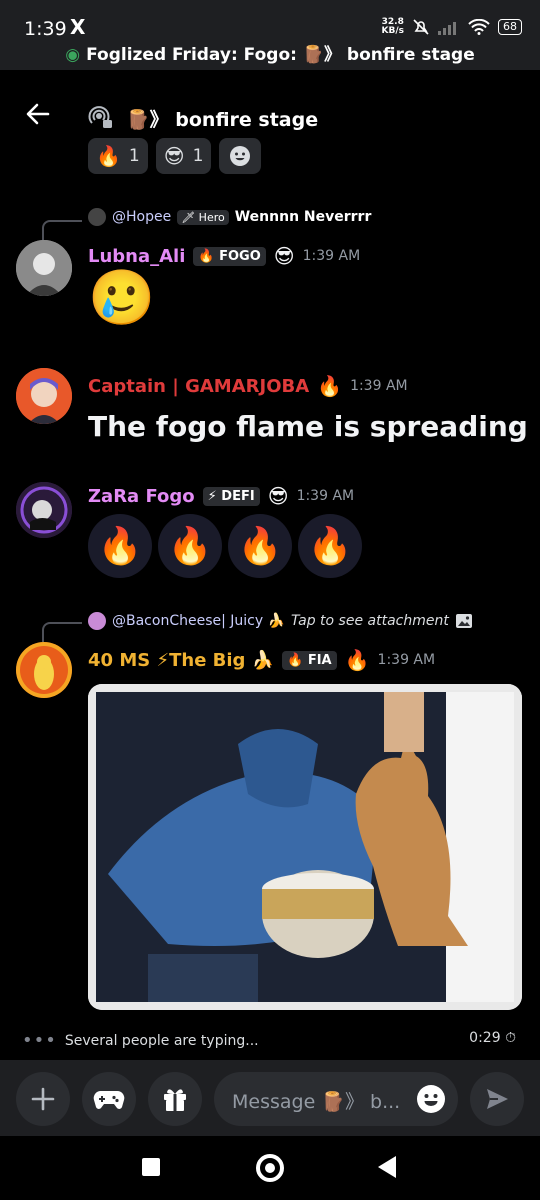 This screenshot has height=1200, width=540. I want to click on status-icons: 32.8 KB/s 68, so click(452, 27).